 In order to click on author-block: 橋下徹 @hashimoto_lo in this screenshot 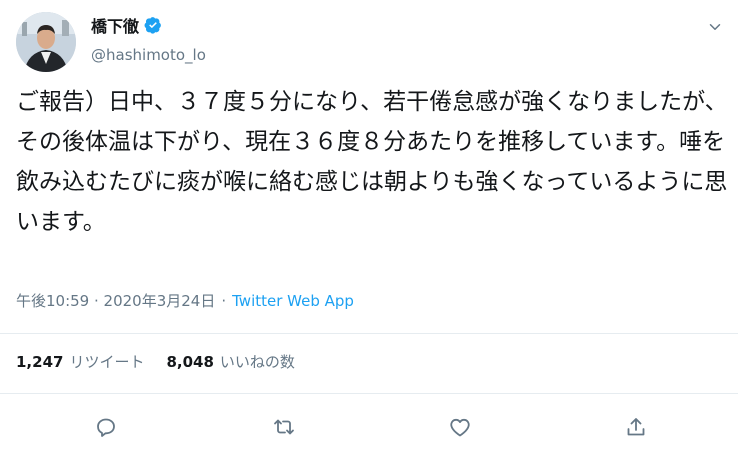, I will do `click(148, 39)`.